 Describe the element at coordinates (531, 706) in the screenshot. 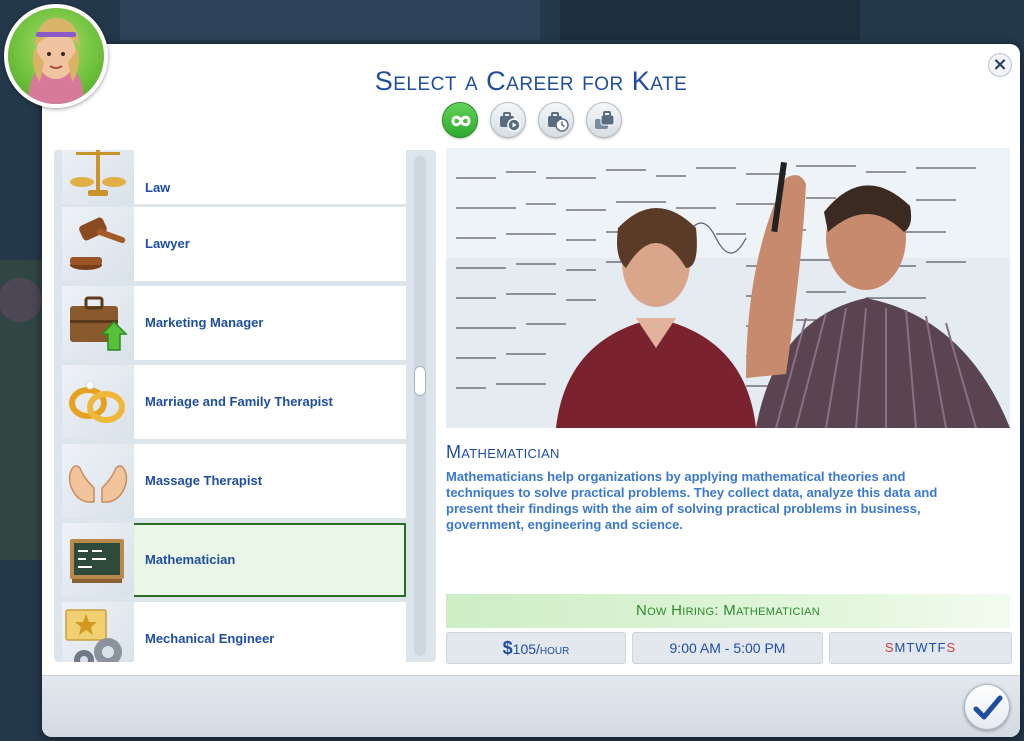

I see `dialog-footer` at that location.